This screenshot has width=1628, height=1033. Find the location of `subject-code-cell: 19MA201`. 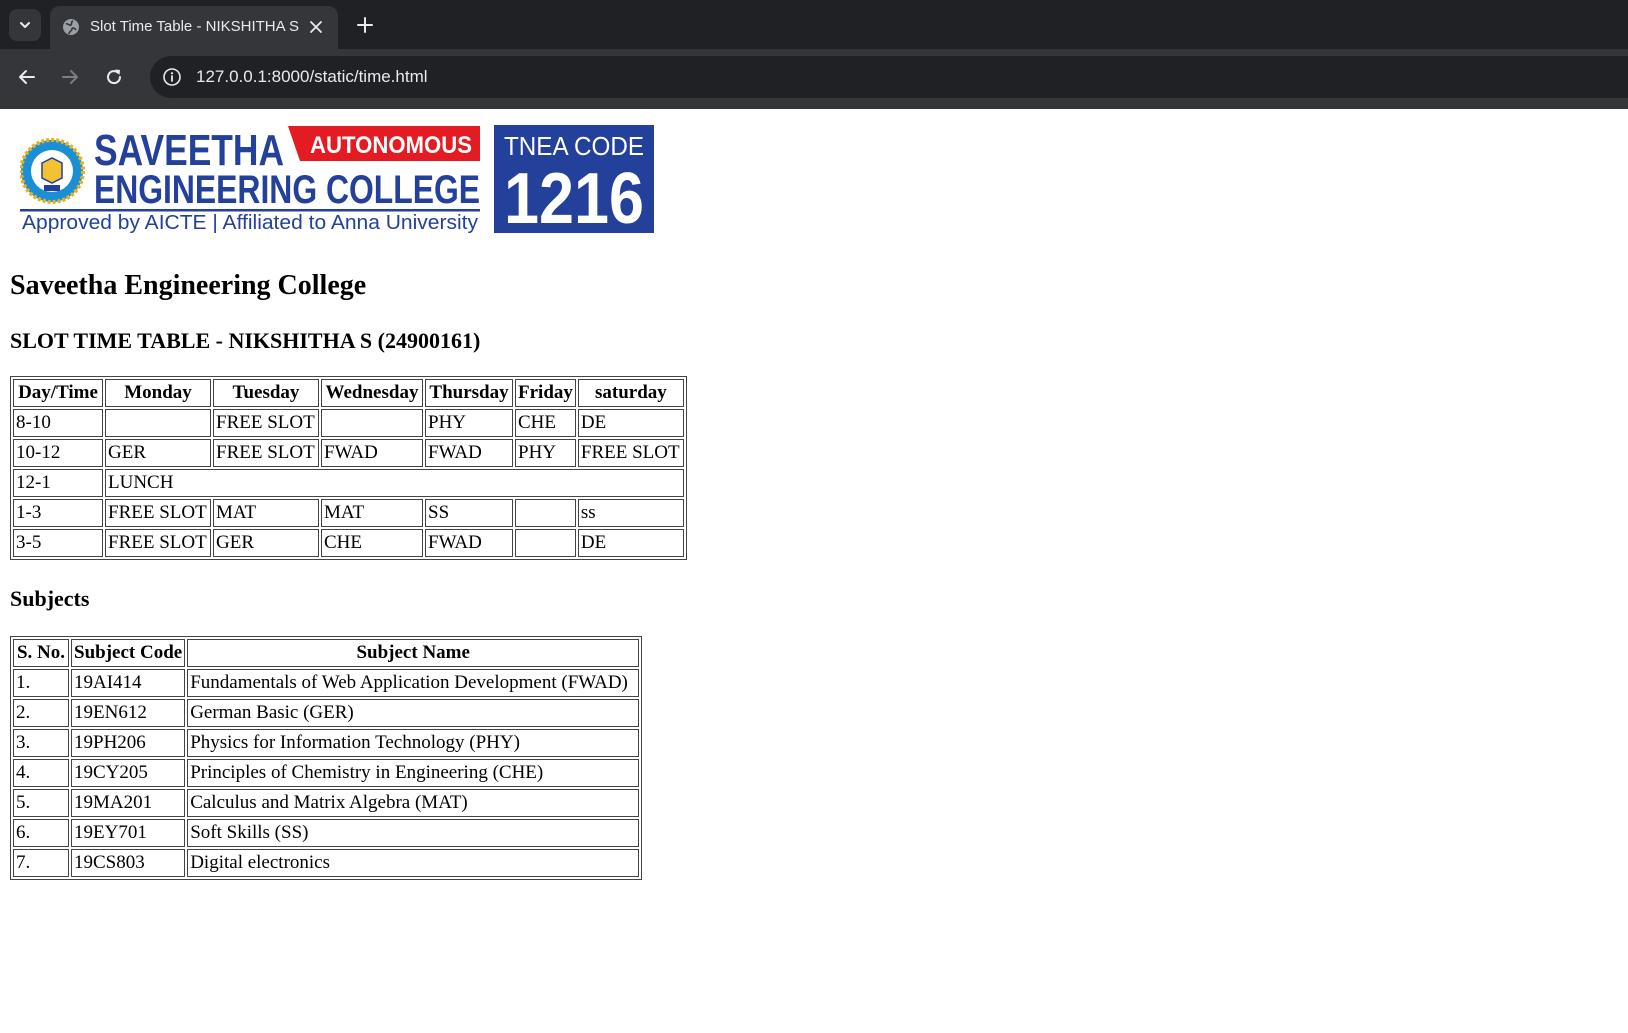

subject-code-cell: 19MA201 is located at coordinates (128, 803).